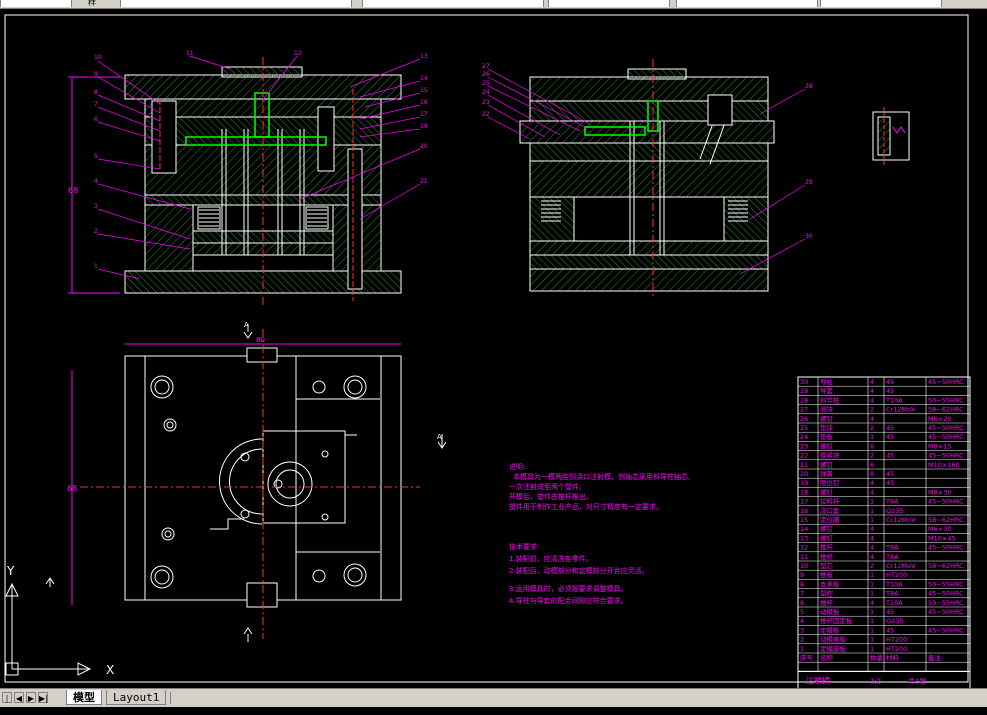 This screenshot has width=987, height=715. What do you see at coordinates (524, 546) in the screenshot?
I see `tech-title: 技术要求:` at bounding box center [524, 546].